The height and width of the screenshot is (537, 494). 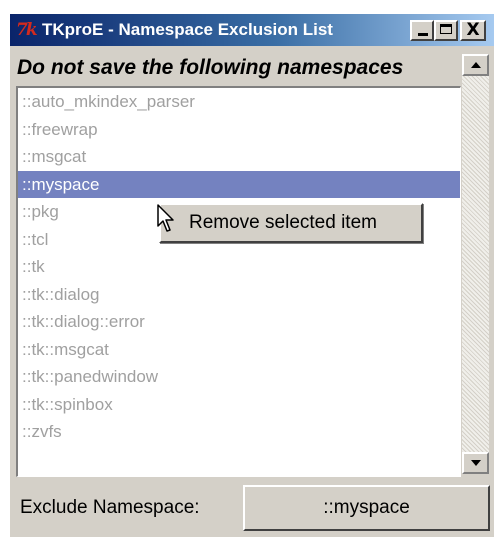 I want to click on list-item: ::tk::dialog::error, so click(x=239, y=322).